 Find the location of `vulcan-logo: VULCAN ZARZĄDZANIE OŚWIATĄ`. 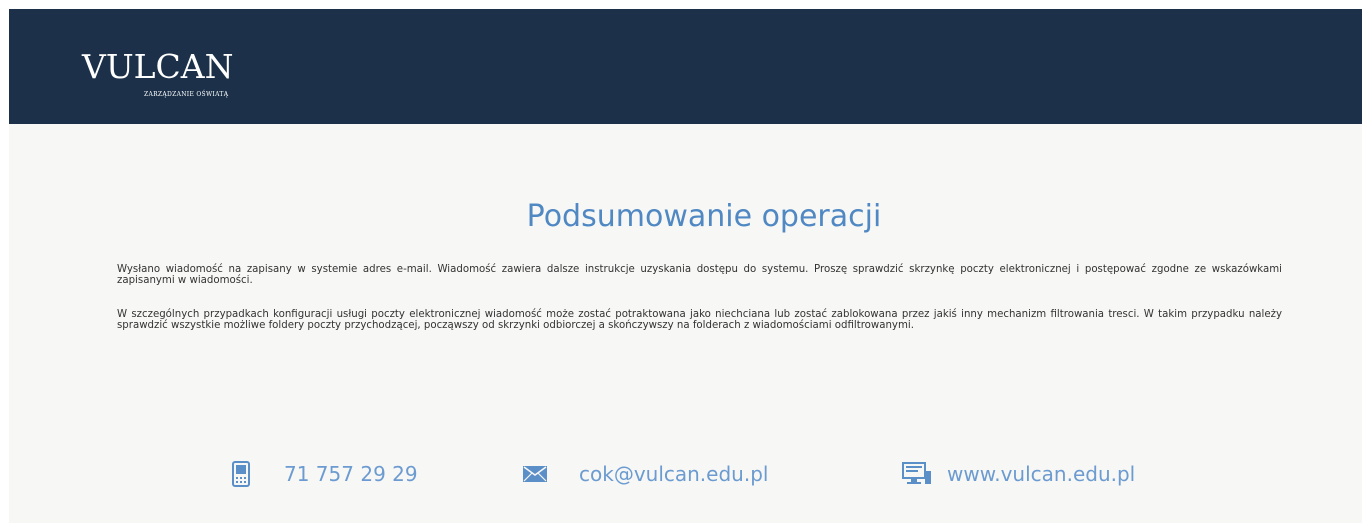

vulcan-logo: VULCAN ZARZĄDZANIE OŚWIATĄ is located at coordinates (162, 77).